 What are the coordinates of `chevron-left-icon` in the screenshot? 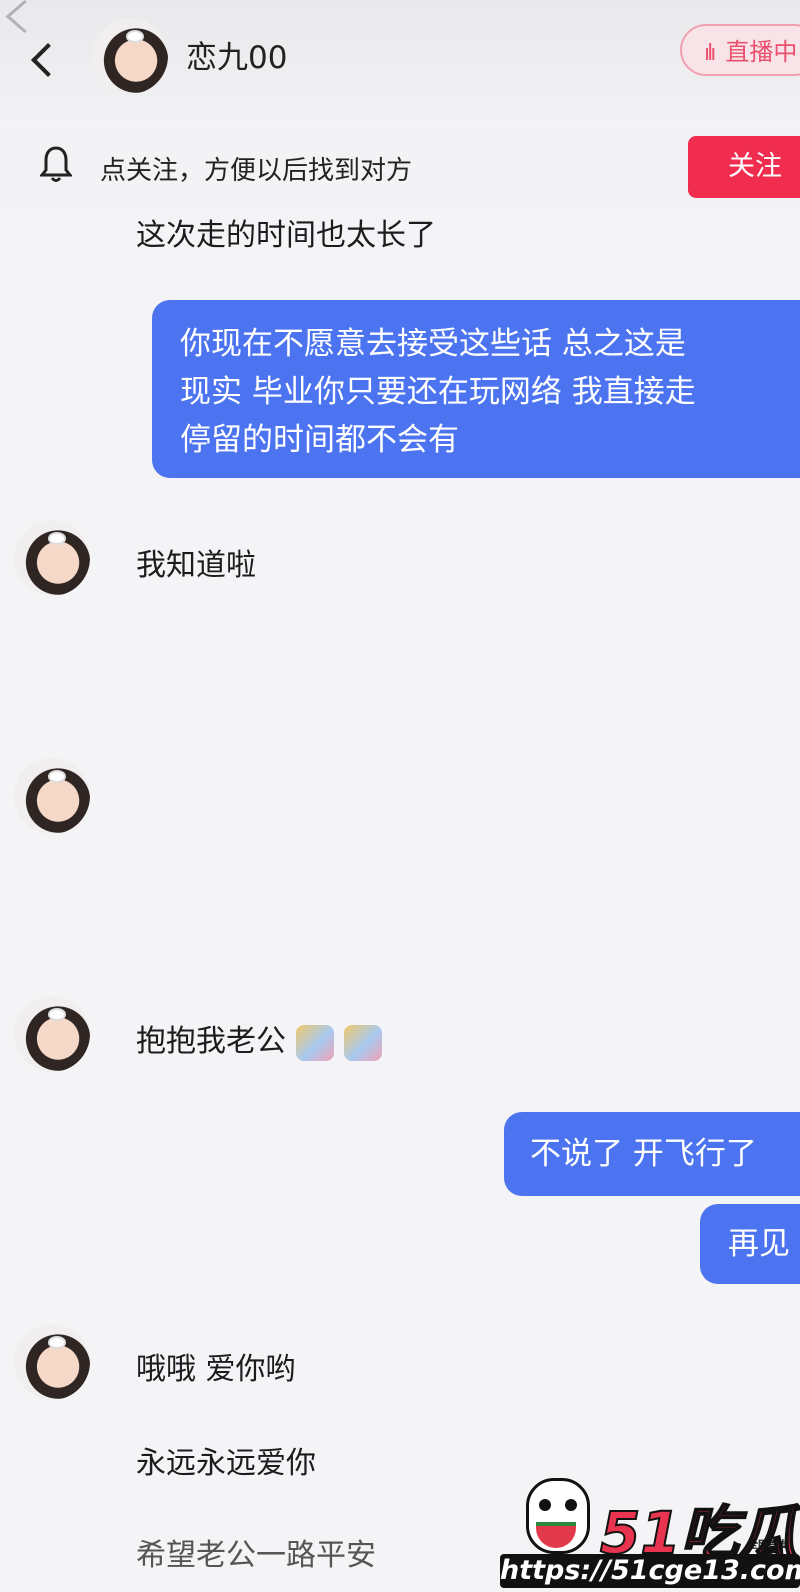 It's located at (48, 60).